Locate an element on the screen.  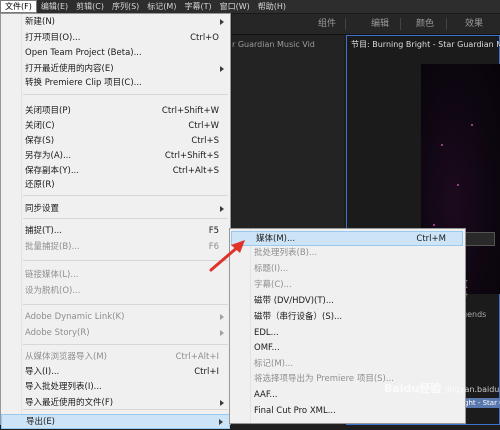
menu-item-label: 关闭(C) is located at coordinates (40, 126).